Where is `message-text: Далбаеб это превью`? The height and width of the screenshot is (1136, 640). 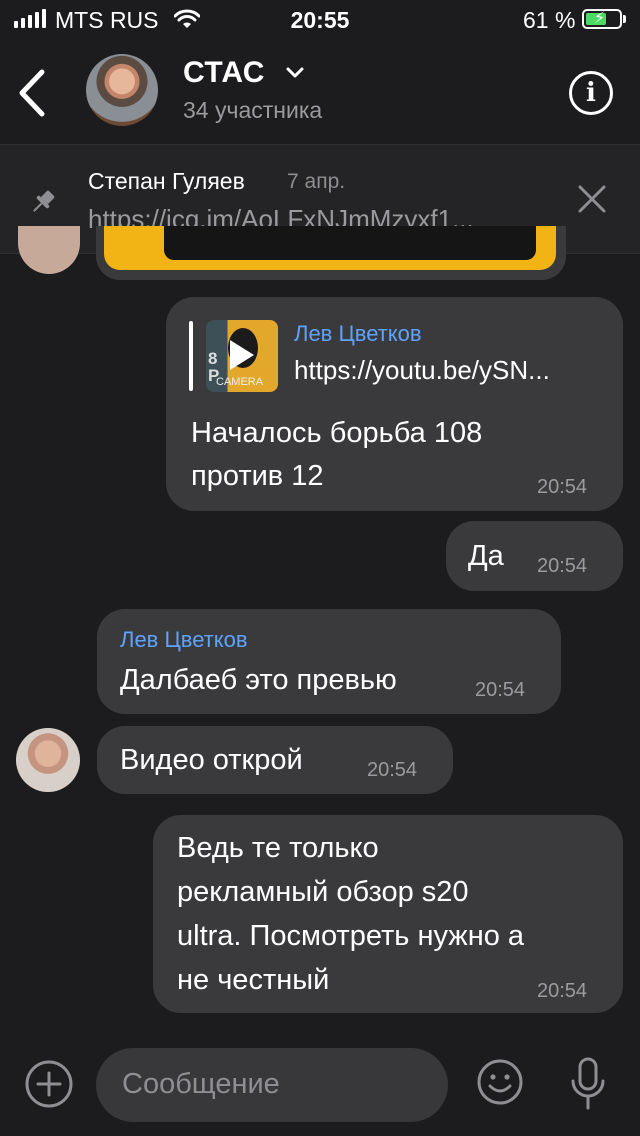 message-text: Далбаеб это превью is located at coordinates (258, 680).